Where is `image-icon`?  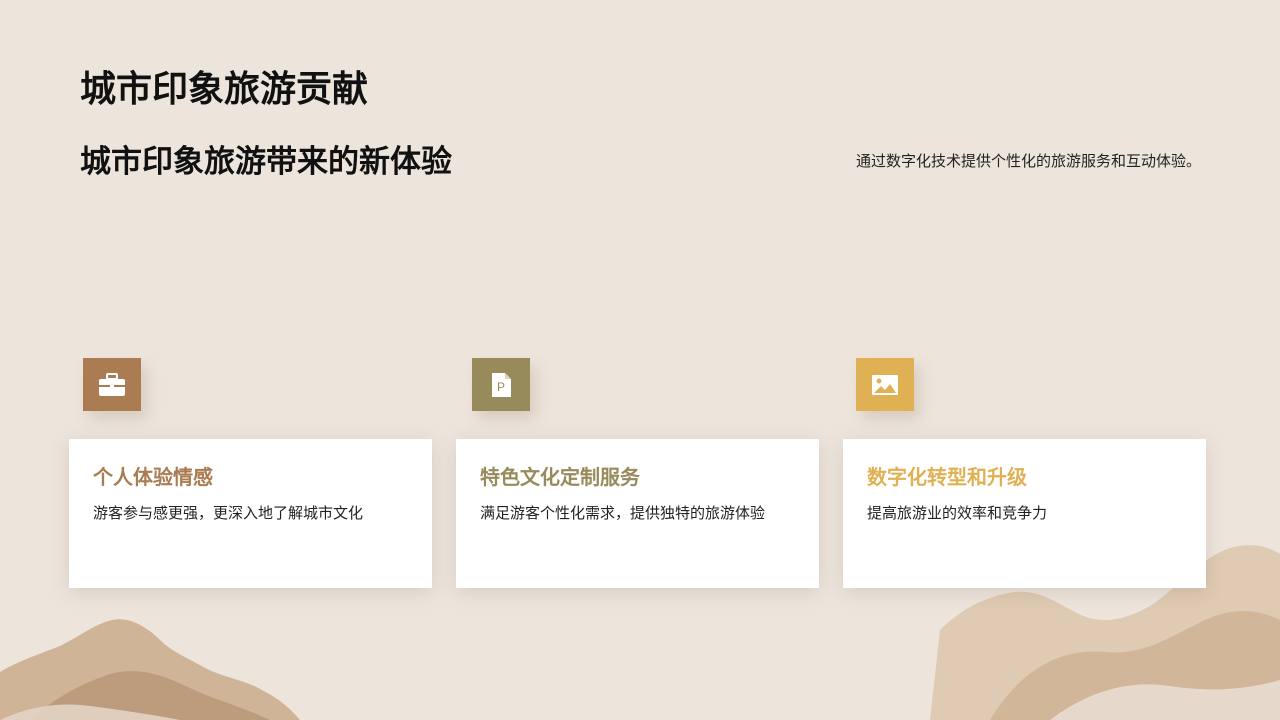
image-icon is located at coordinates (885, 384).